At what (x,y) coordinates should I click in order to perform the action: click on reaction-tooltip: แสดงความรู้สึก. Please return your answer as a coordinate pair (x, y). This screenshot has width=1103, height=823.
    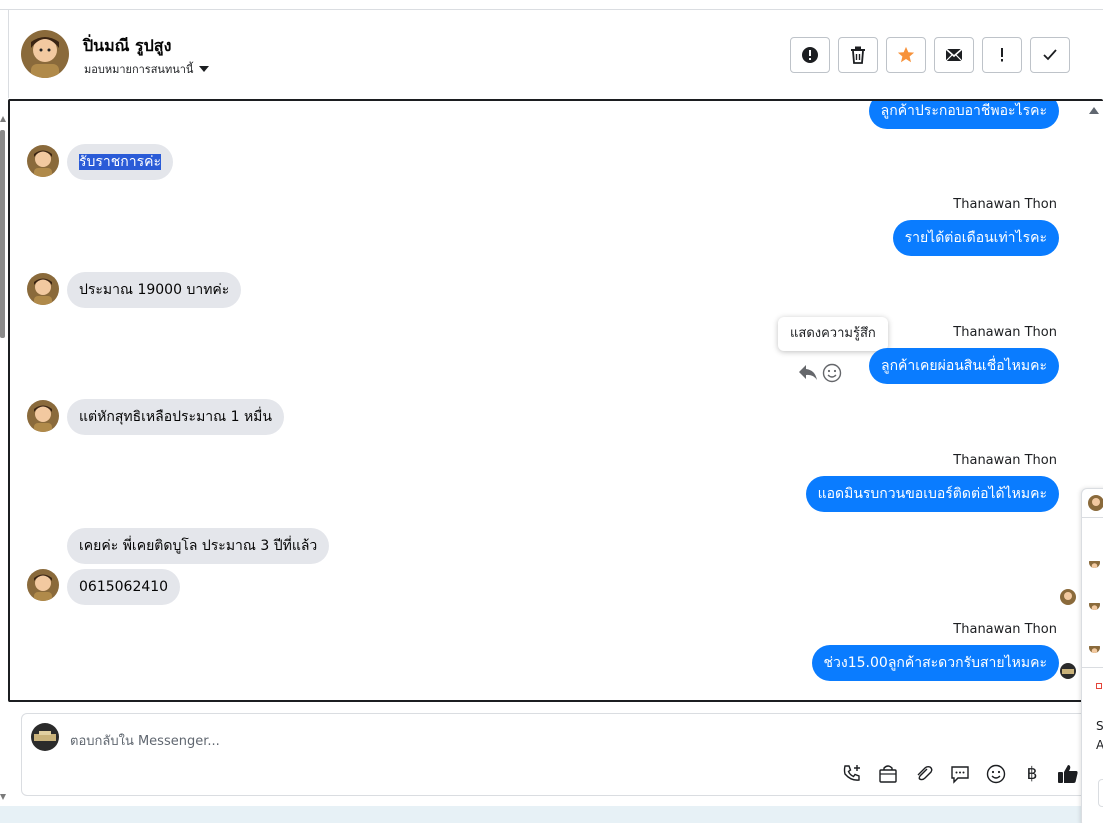
    Looking at the image, I should click on (833, 334).